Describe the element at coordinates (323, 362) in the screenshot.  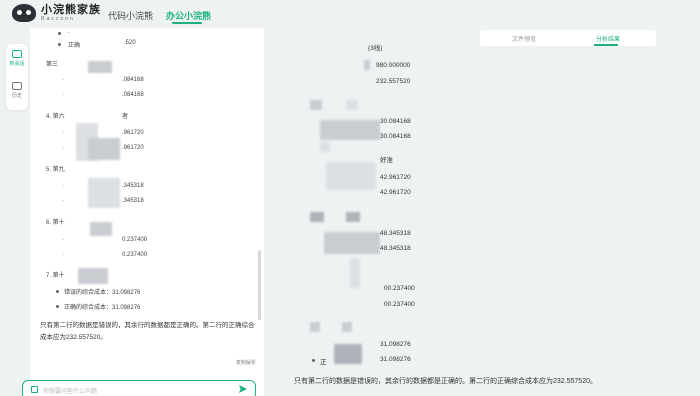
I see `result-bullet-prefix: 正` at that location.